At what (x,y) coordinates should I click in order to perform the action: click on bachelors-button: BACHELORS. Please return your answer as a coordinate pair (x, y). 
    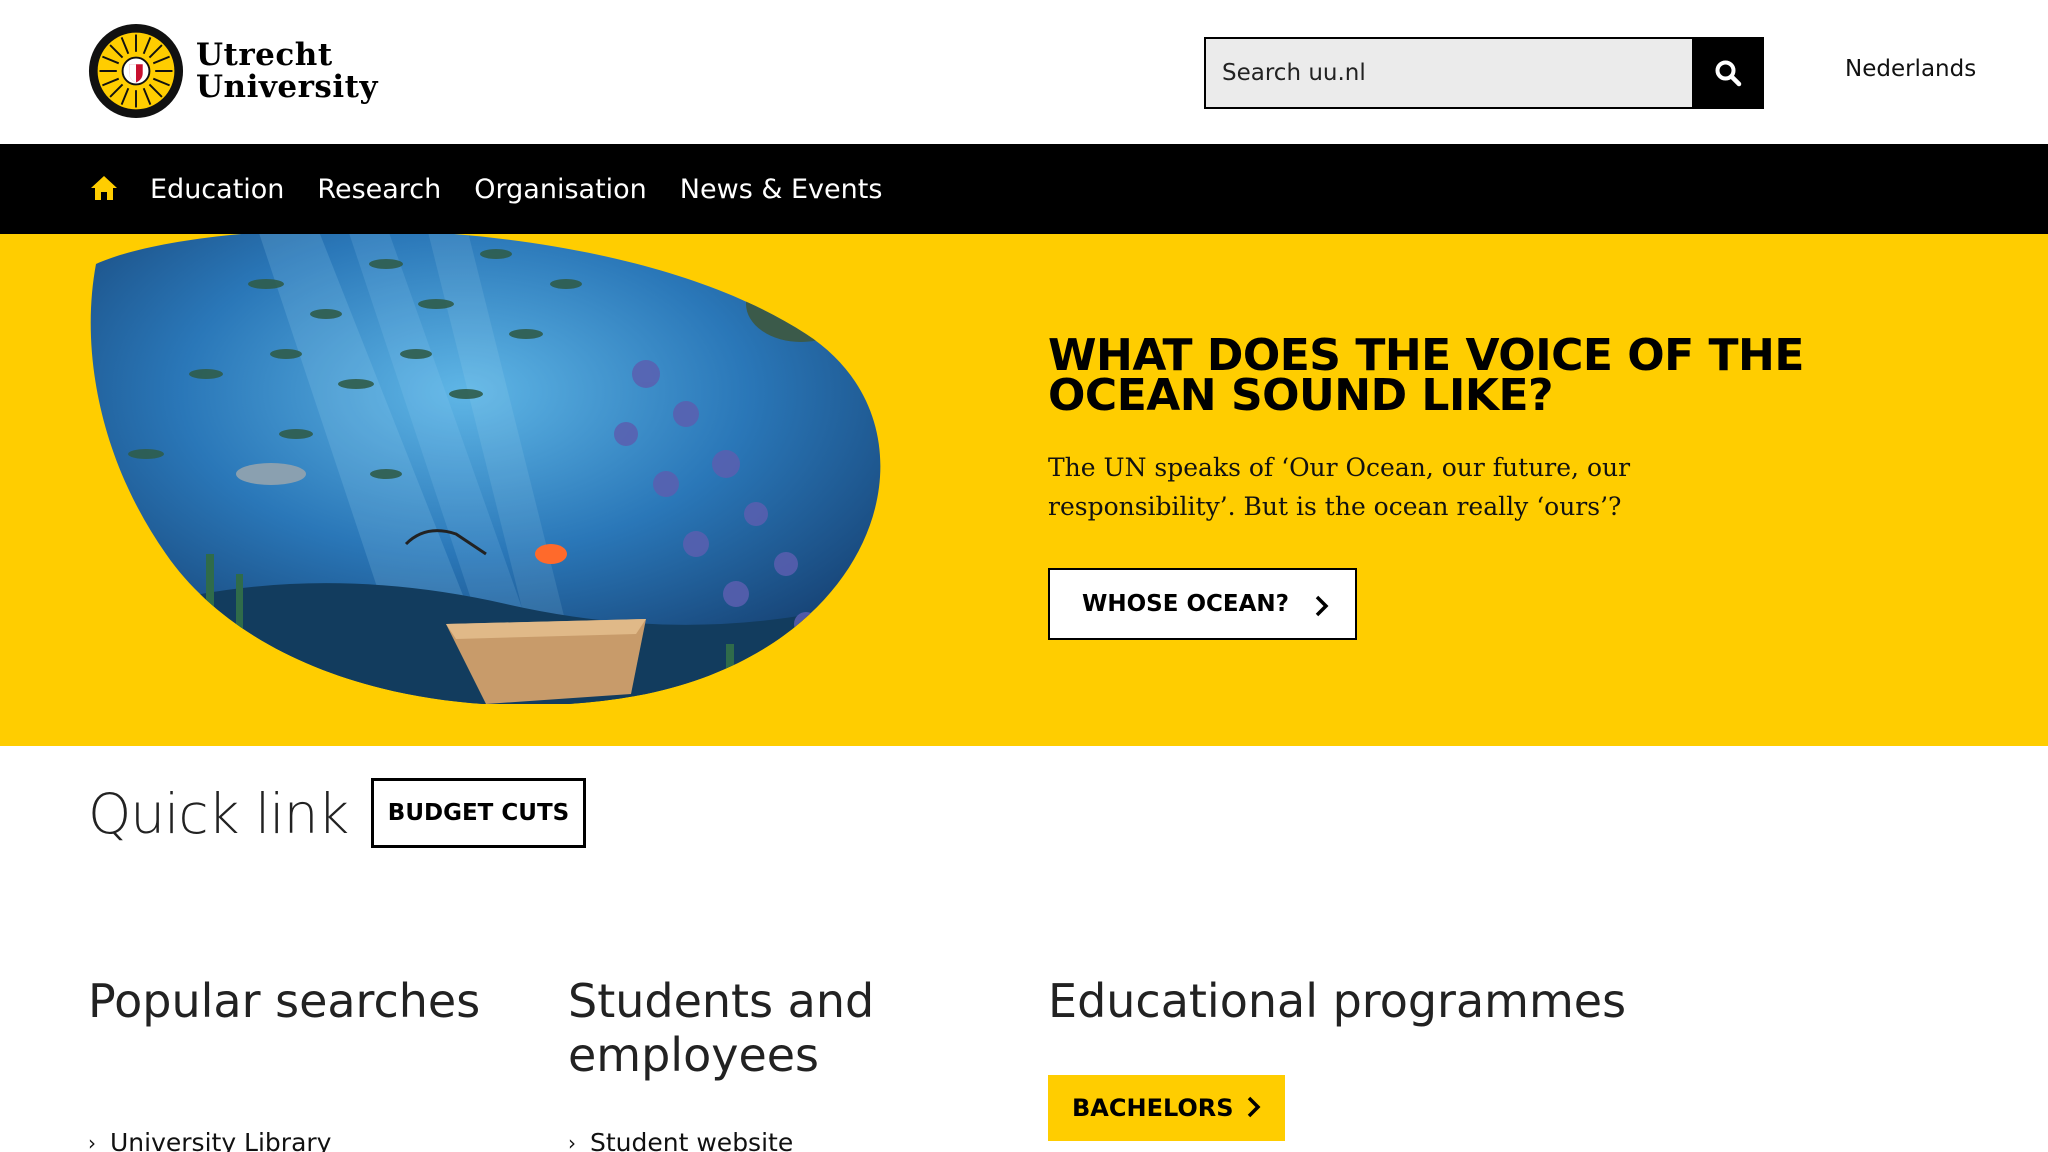
    Looking at the image, I should click on (1166, 1108).